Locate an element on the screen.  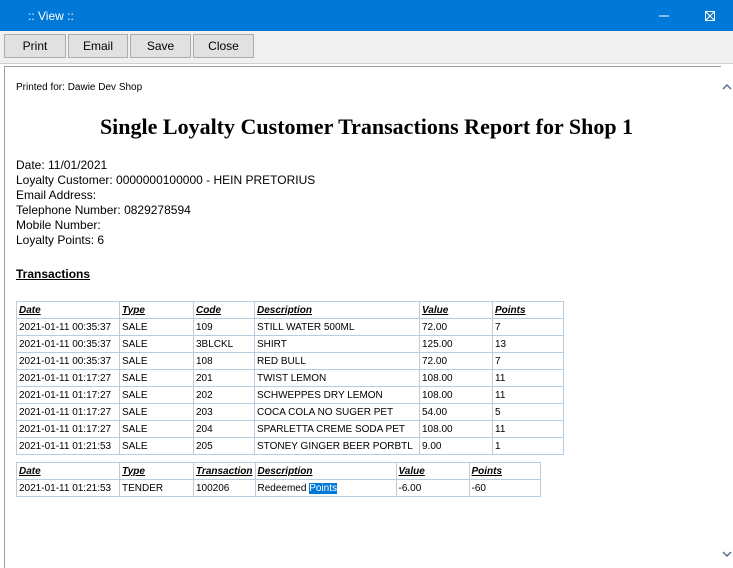
cell-type: TENDER is located at coordinates (156, 488).